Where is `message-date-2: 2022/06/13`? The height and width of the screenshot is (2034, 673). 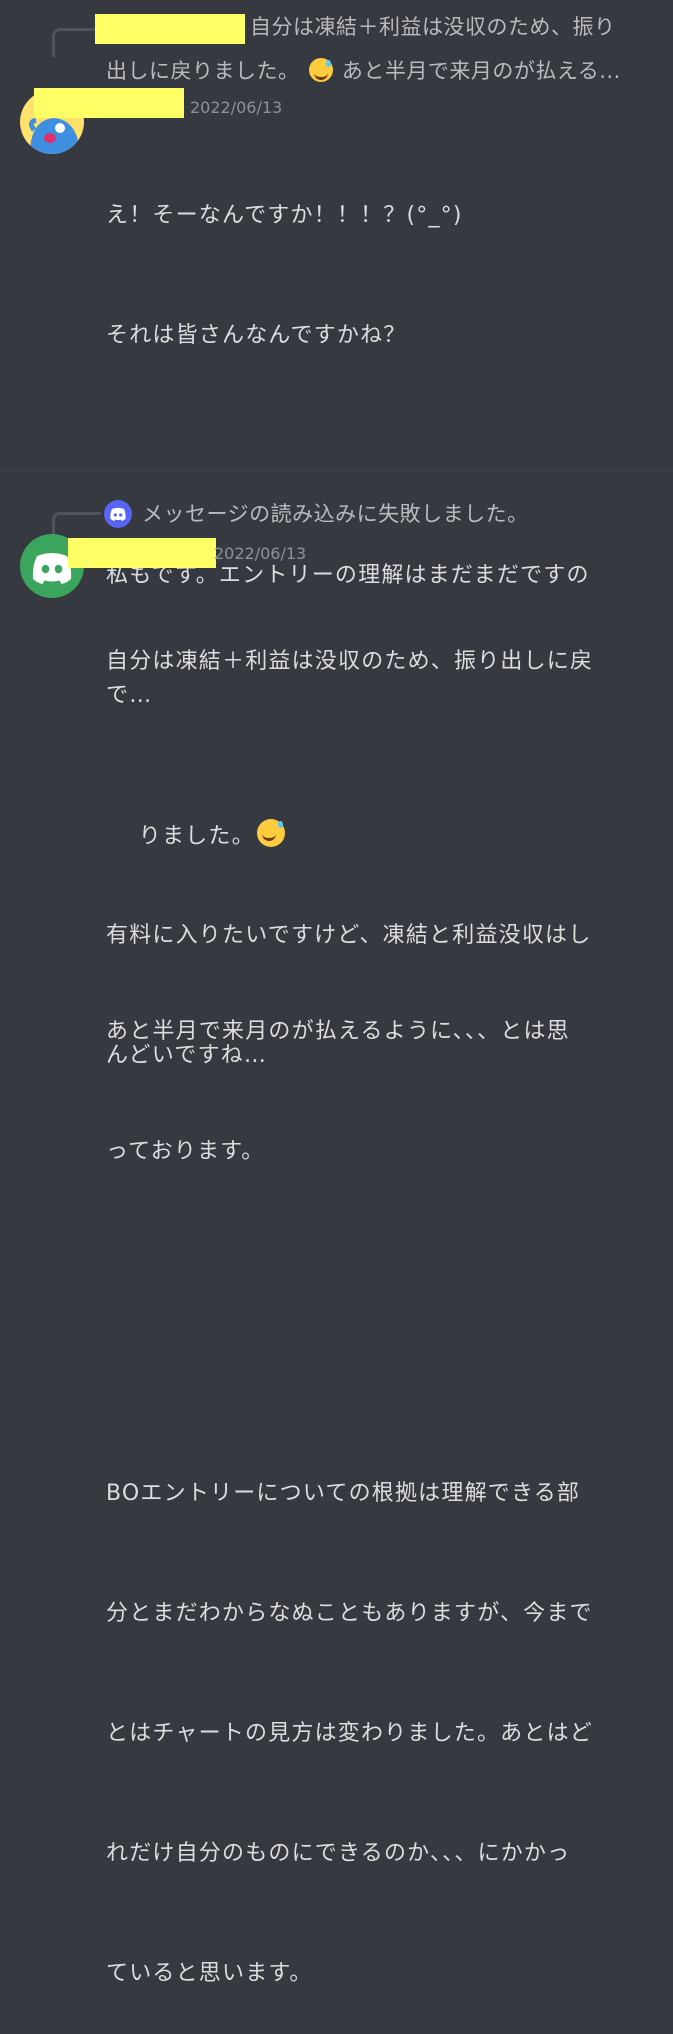
message-date-2: 2022/06/13 is located at coordinates (260, 553).